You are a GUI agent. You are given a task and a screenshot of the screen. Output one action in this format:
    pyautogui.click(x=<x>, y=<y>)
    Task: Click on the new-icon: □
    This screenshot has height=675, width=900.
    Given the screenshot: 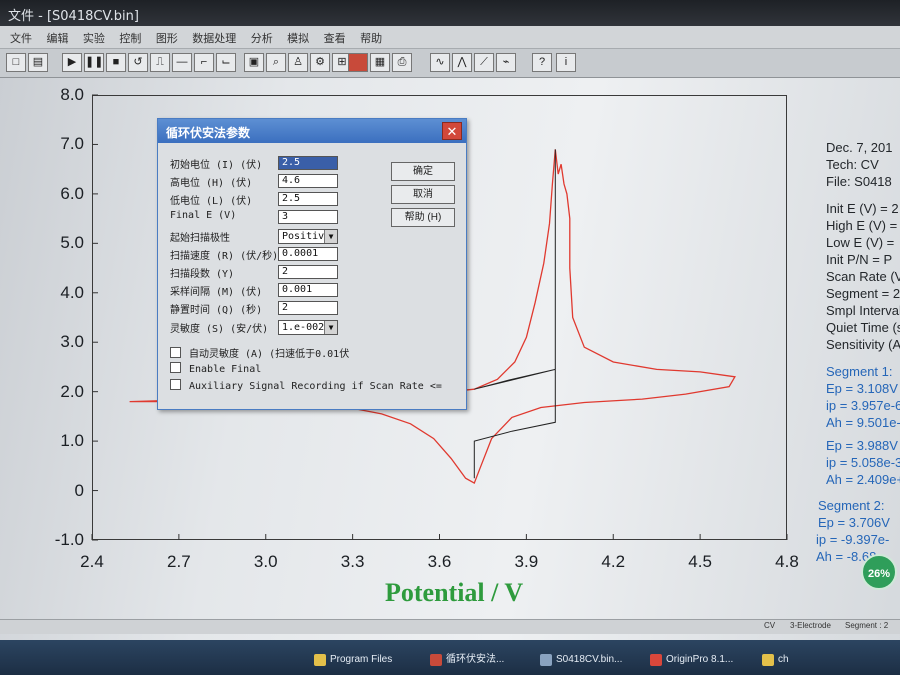 What is the action you would take?
    pyautogui.click(x=16, y=62)
    